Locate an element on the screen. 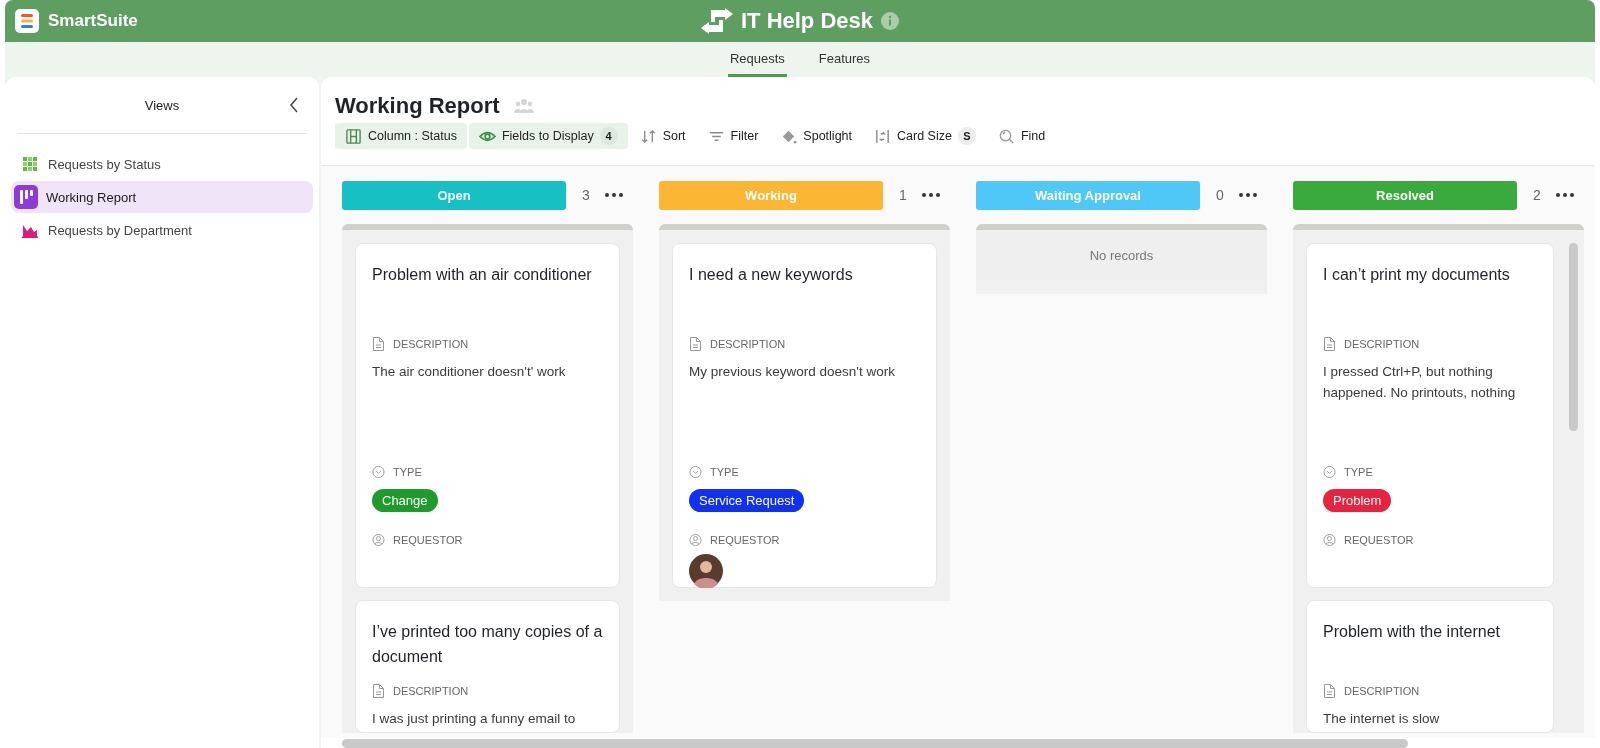  column-header: Open is located at coordinates (454, 195).